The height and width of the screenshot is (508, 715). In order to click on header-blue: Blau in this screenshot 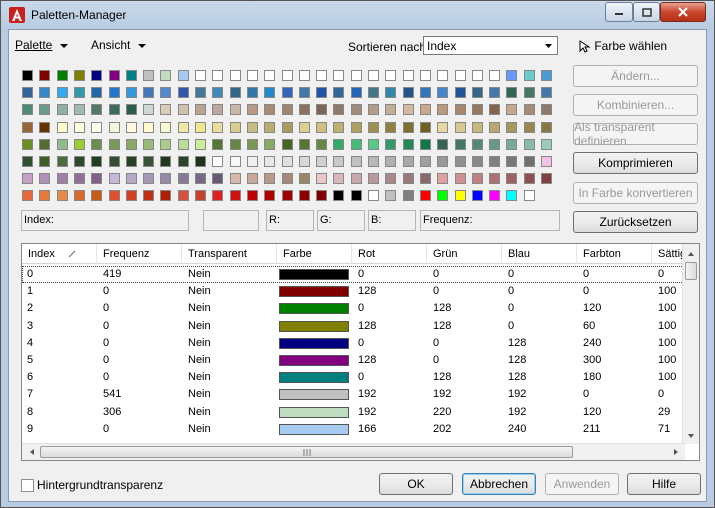, I will do `click(539, 254)`.